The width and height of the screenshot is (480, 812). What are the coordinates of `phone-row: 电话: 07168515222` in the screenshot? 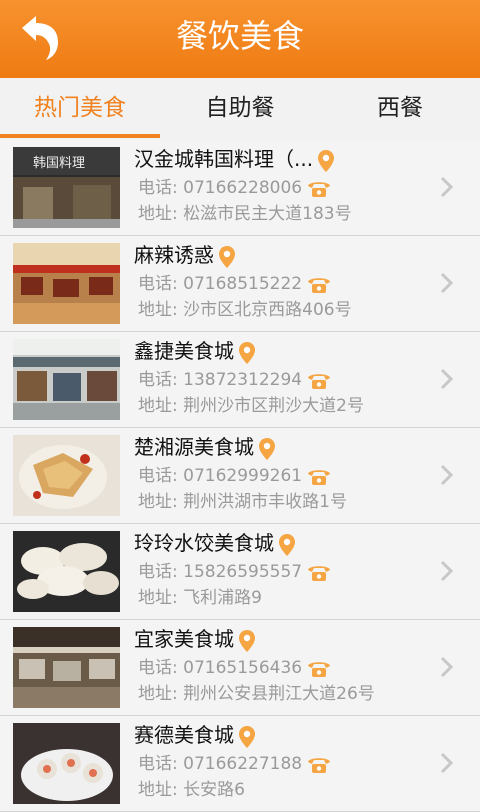 It's located at (235, 284).